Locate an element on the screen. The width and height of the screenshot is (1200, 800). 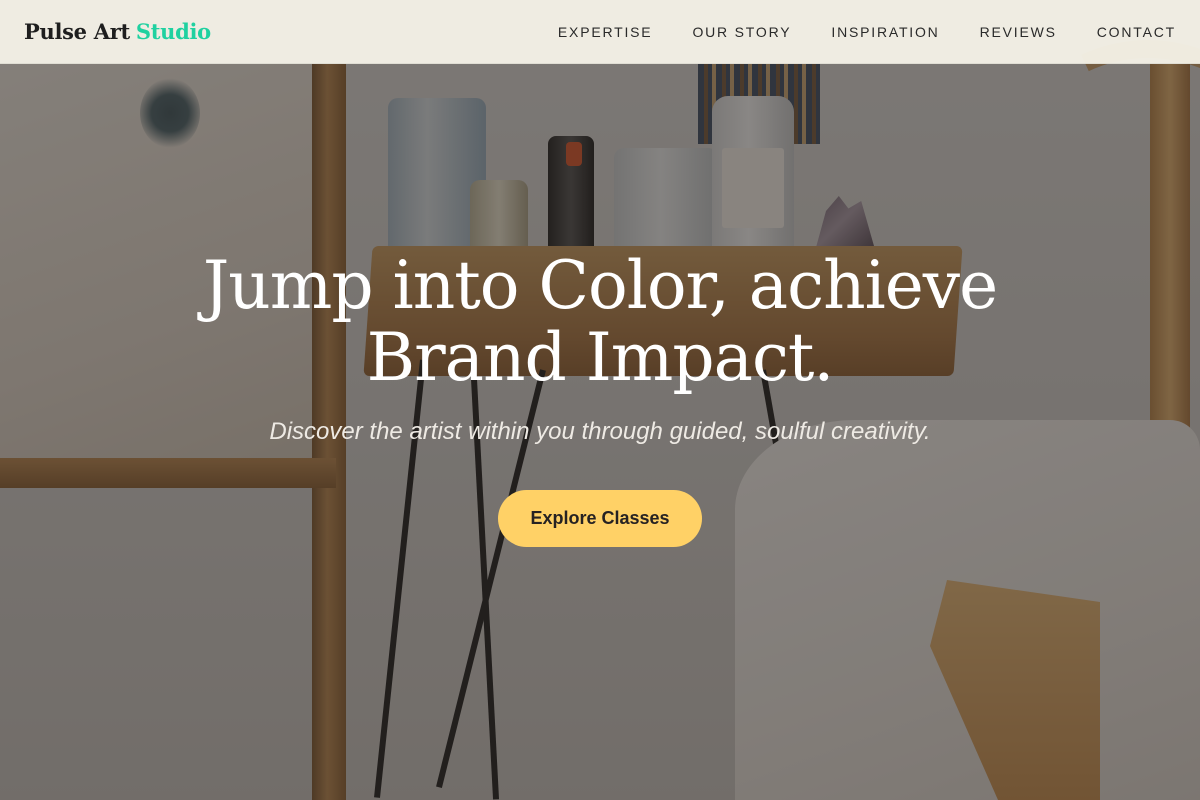
brand-logo: Pulse Art Studio is located at coordinates (117, 31).